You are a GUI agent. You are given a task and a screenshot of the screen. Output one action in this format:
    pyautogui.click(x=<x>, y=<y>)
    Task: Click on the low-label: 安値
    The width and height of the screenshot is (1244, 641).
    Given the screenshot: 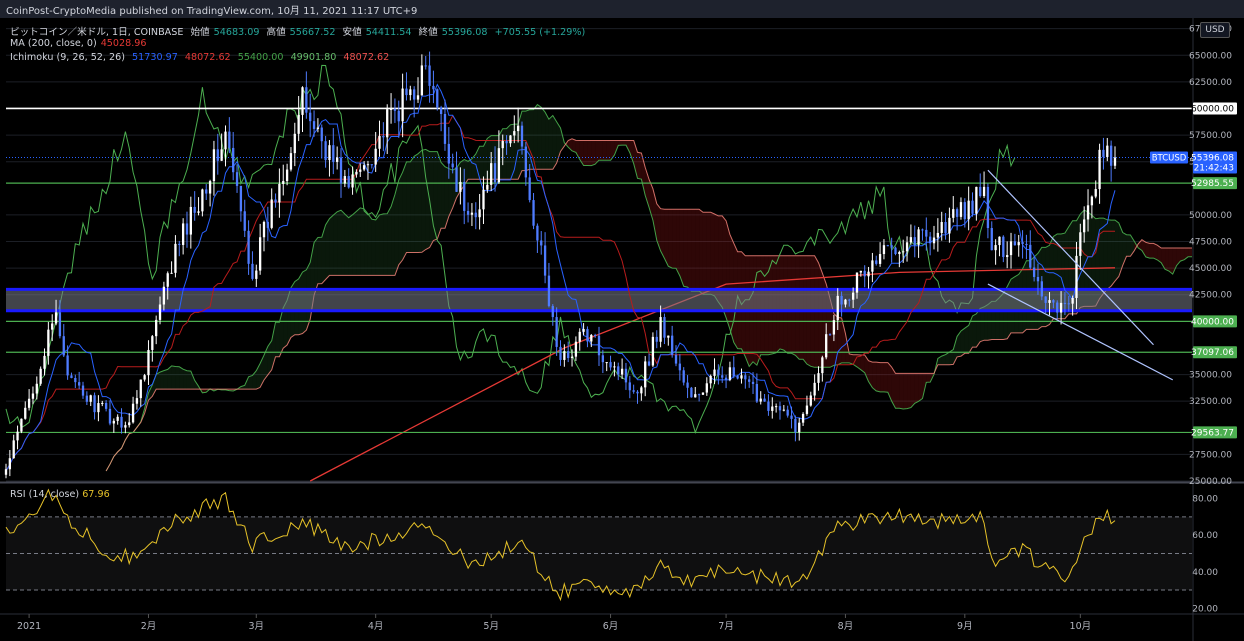 What is the action you would take?
    pyautogui.click(x=352, y=32)
    